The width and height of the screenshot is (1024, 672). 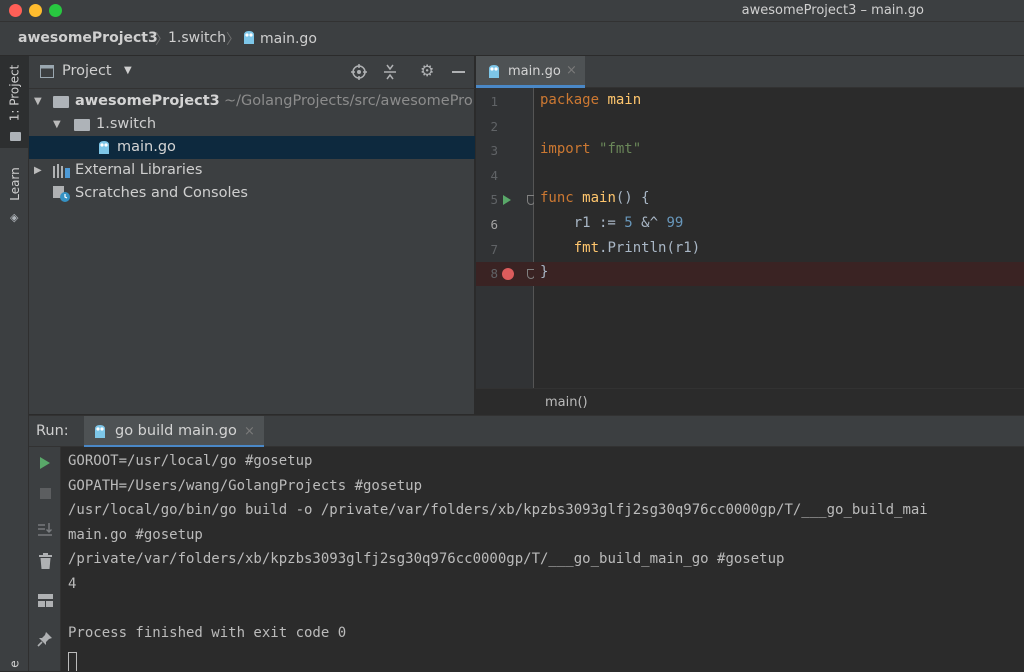 I want to click on console-line: main.go #gosetup, so click(x=135, y=534).